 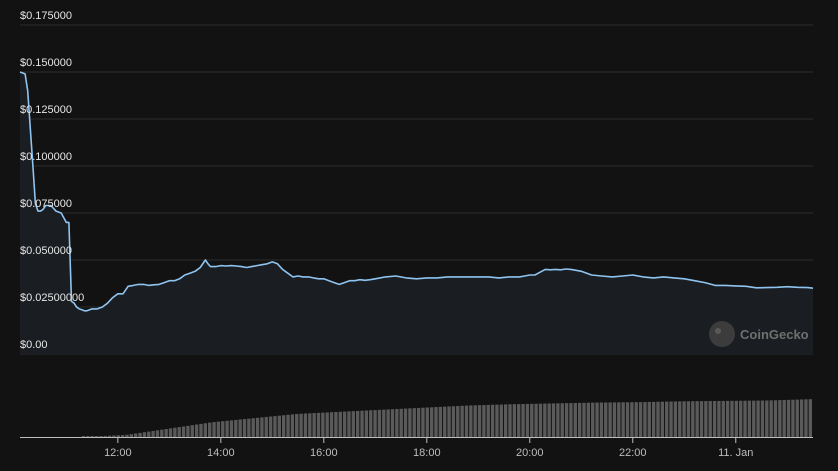 What do you see at coordinates (735, 453) in the screenshot?
I see `x-tick-label: 11. Jan` at bounding box center [735, 453].